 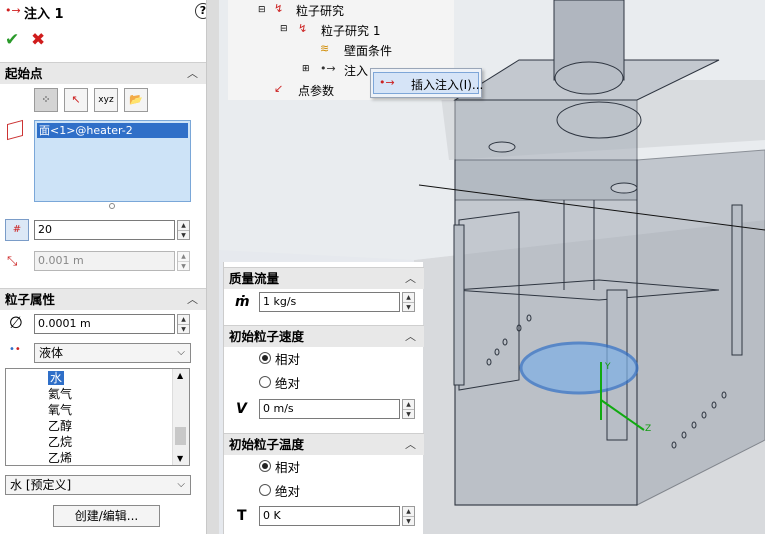 I want to click on diameter-icon: ∅, so click(x=16, y=322).